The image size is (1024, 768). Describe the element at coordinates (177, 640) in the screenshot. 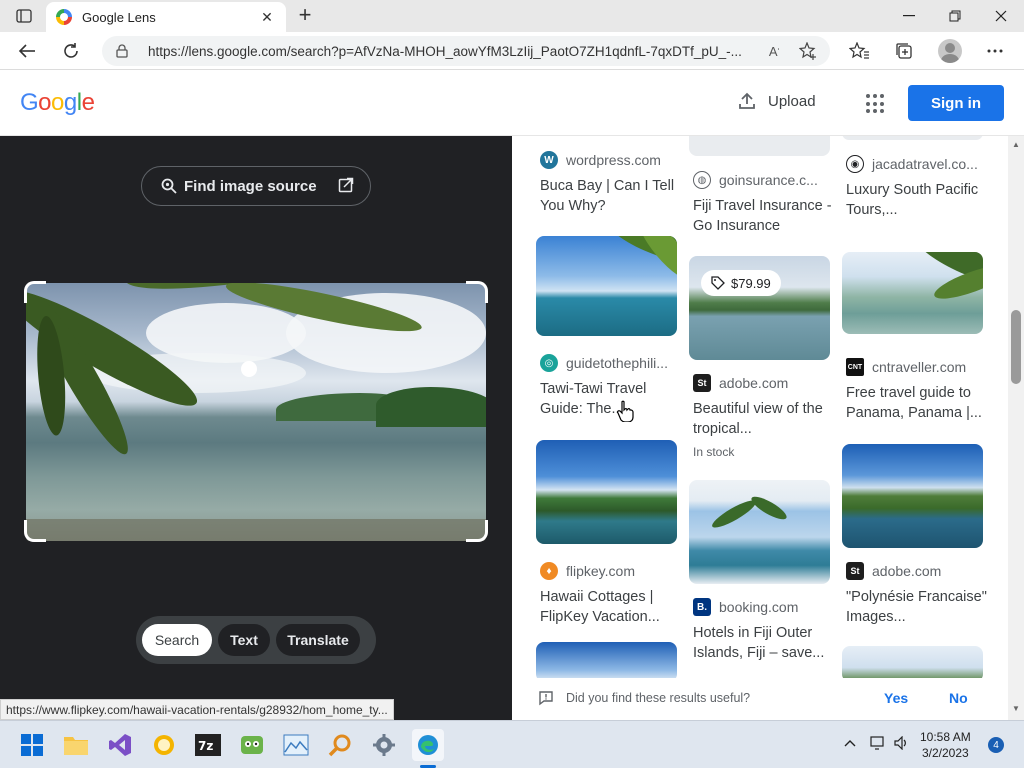

I see `mode-search-button: Search` at that location.